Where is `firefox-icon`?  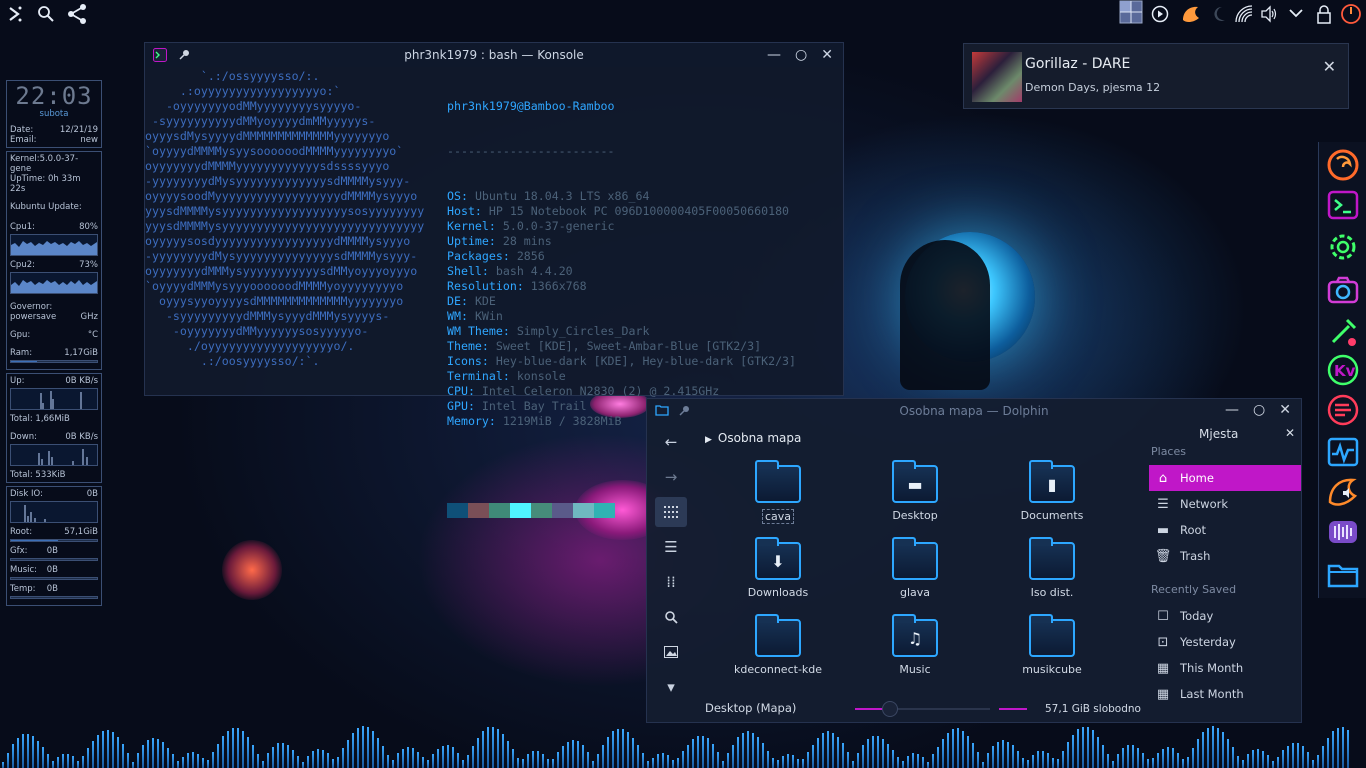 firefox-icon is located at coordinates (1343, 165).